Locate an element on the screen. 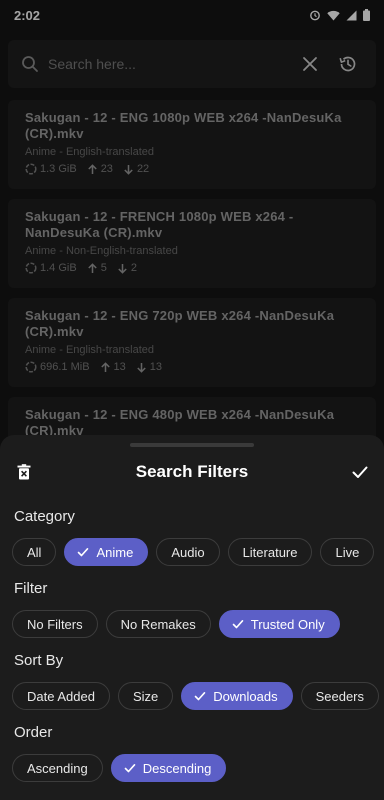  chip-label: Literature is located at coordinates (270, 552).